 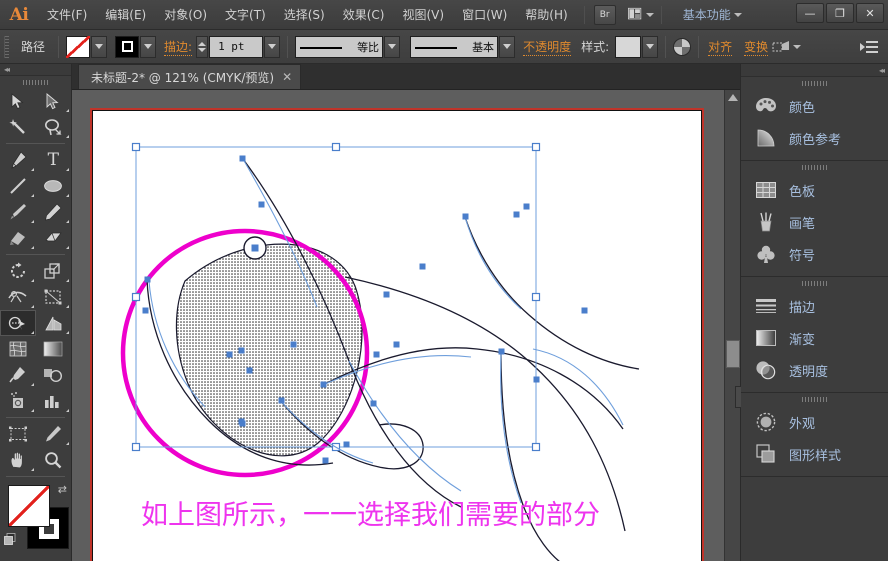 I want to click on control-panel-menu-icon, so click(x=869, y=46).